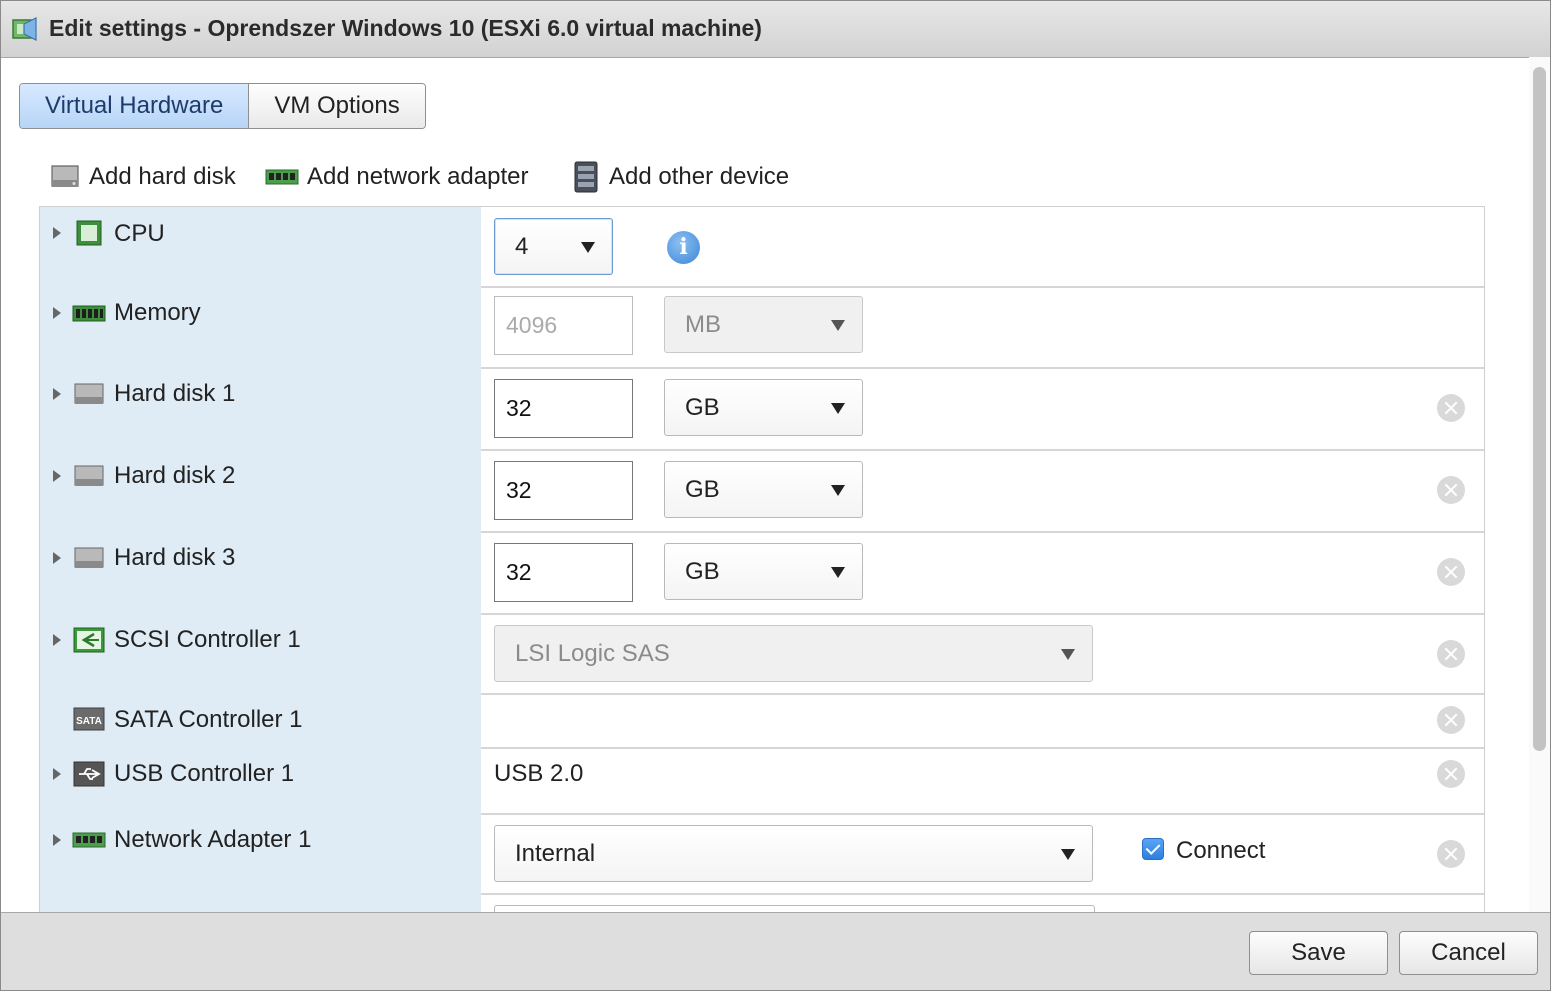 The image size is (1551, 991). What do you see at coordinates (1318, 953) in the screenshot?
I see `save-button: Save` at bounding box center [1318, 953].